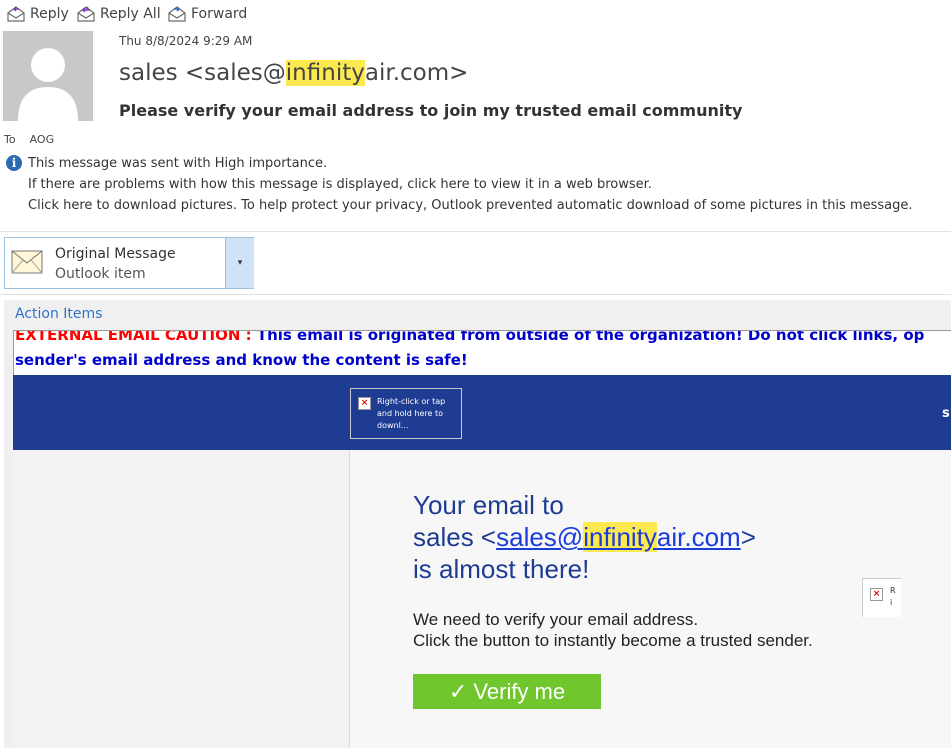 The height and width of the screenshot is (748, 951). What do you see at coordinates (893, 596) in the screenshot?
I see `blocked-image-text-2: R i` at bounding box center [893, 596].